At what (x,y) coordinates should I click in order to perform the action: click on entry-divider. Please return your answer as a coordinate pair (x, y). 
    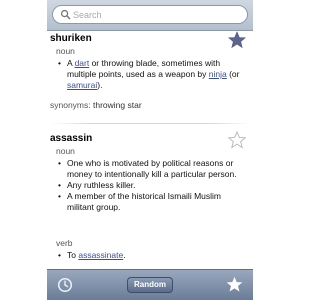
    Looking at the image, I should click on (150, 123).